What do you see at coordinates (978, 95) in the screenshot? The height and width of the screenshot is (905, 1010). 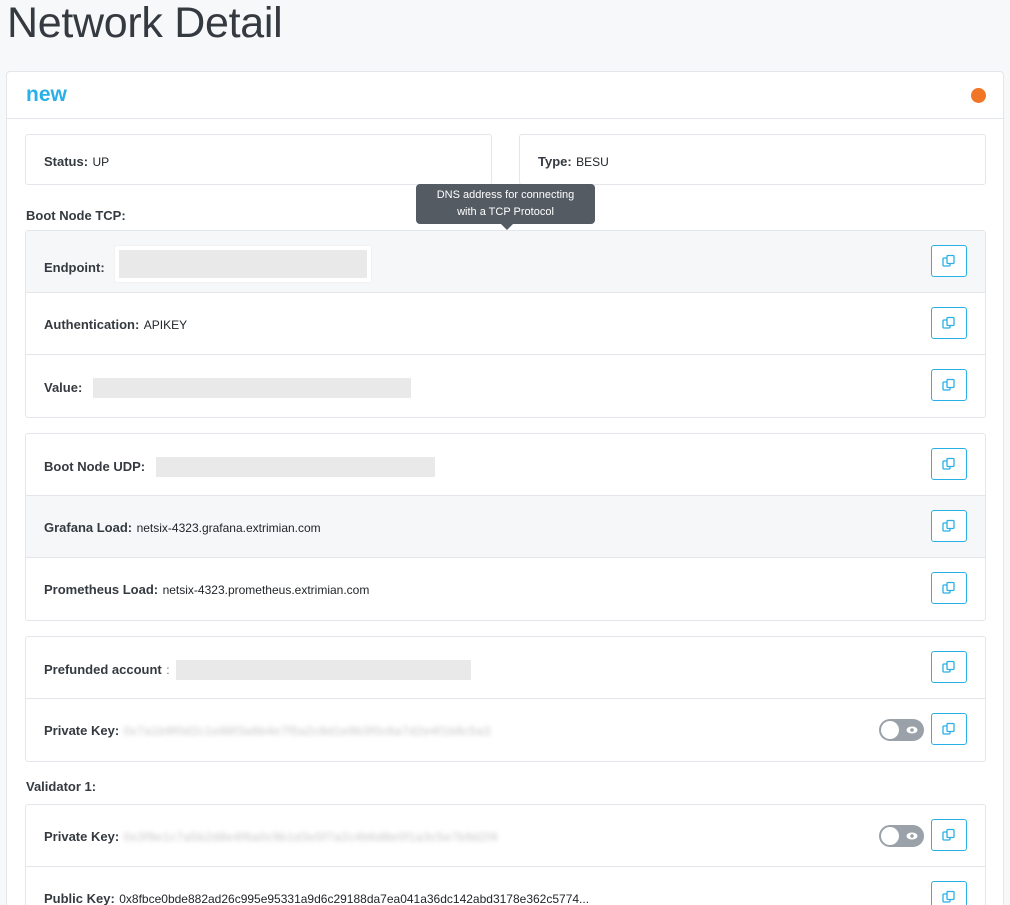 I see `status-indicator-dot` at bounding box center [978, 95].